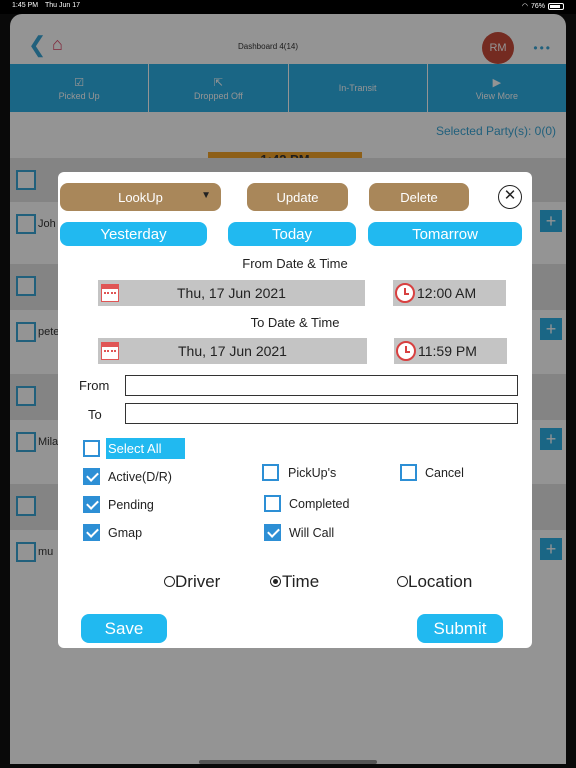 Image resolution: width=576 pixels, height=768 pixels. I want to click on active-label: Active(D/R), so click(140, 477).